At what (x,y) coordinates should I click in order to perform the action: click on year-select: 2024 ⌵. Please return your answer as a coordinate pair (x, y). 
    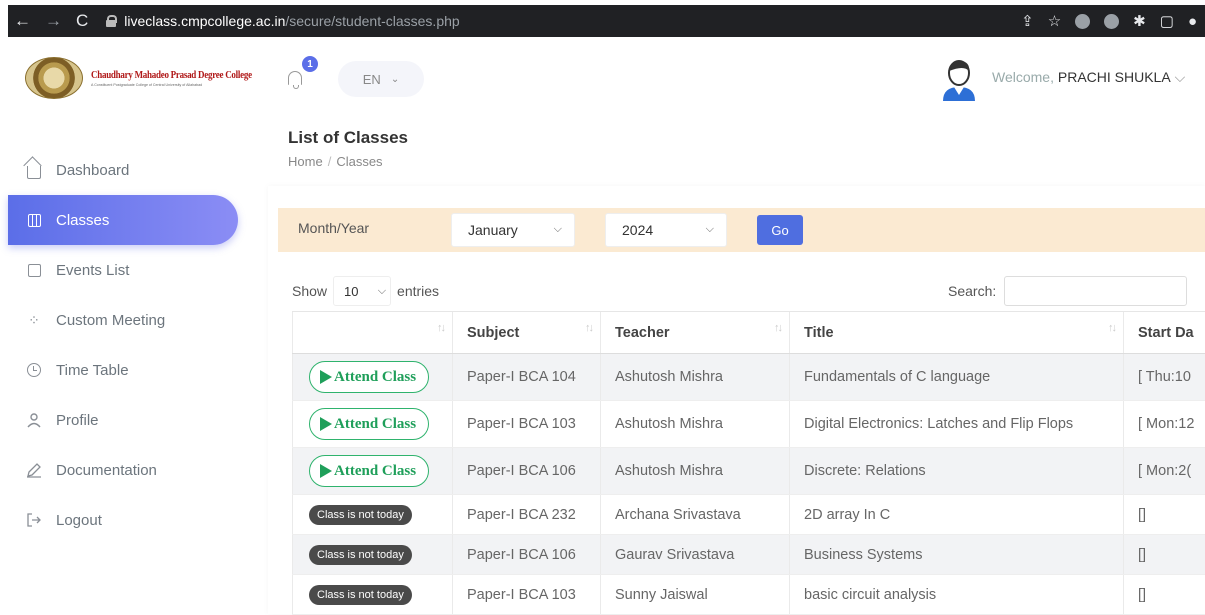
    Looking at the image, I should click on (666, 230).